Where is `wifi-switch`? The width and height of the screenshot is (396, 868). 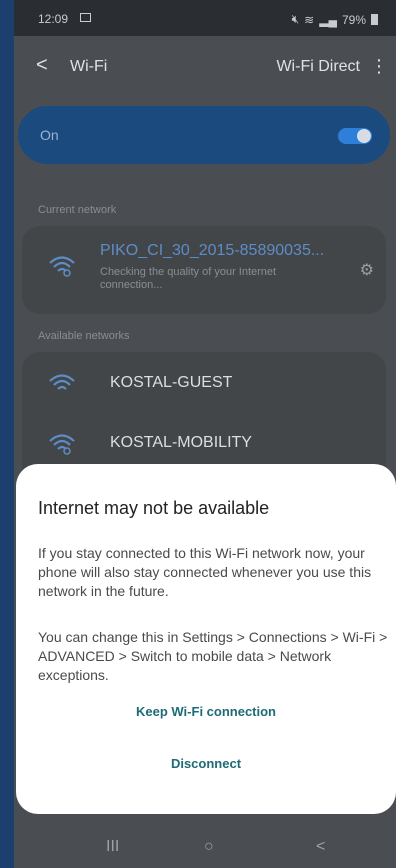 wifi-switch is located at coordinates (355, 136).